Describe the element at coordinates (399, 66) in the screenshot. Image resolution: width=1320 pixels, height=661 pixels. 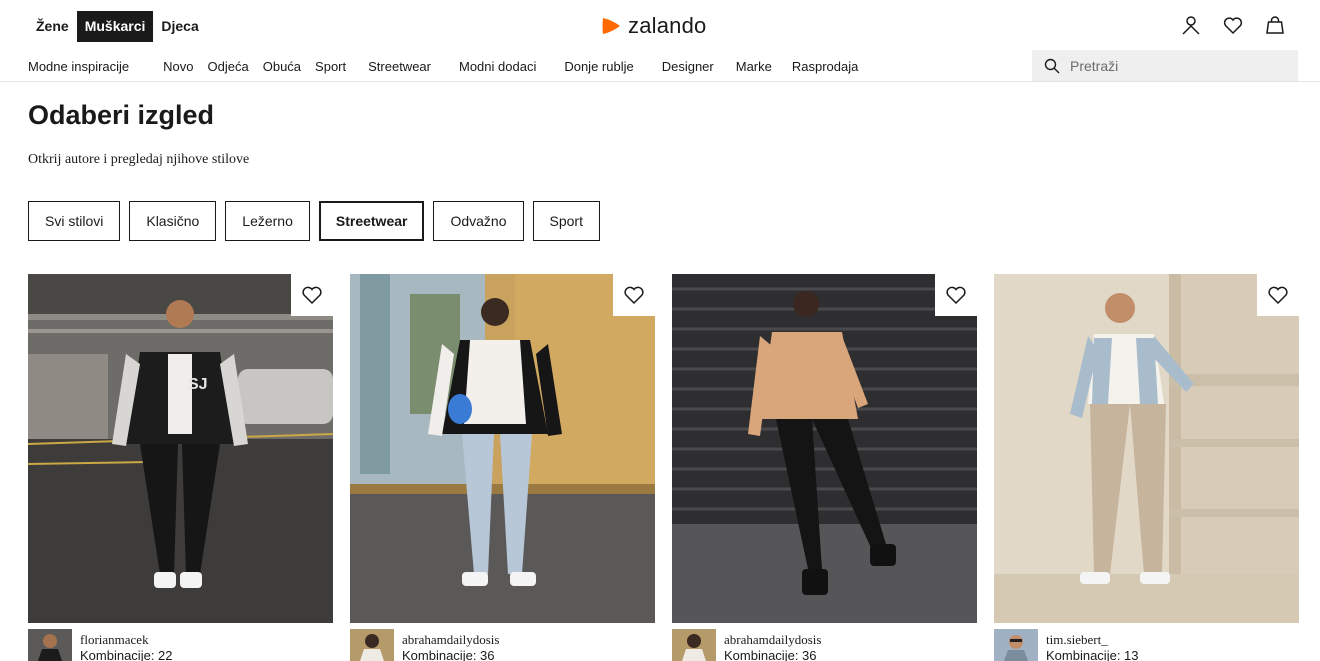
I see `nav-item-streetwear: Streetwear` at that location.